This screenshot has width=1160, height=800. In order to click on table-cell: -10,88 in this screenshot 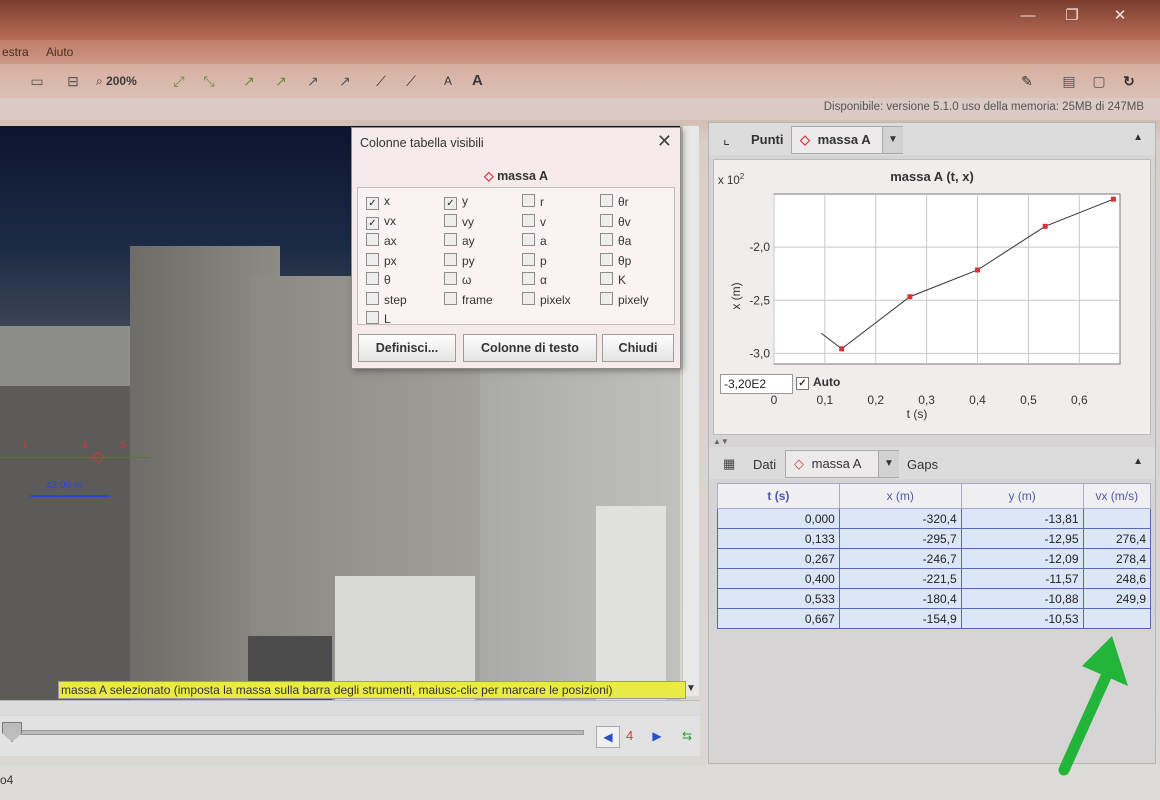, I will do `click(1022, 598)`.